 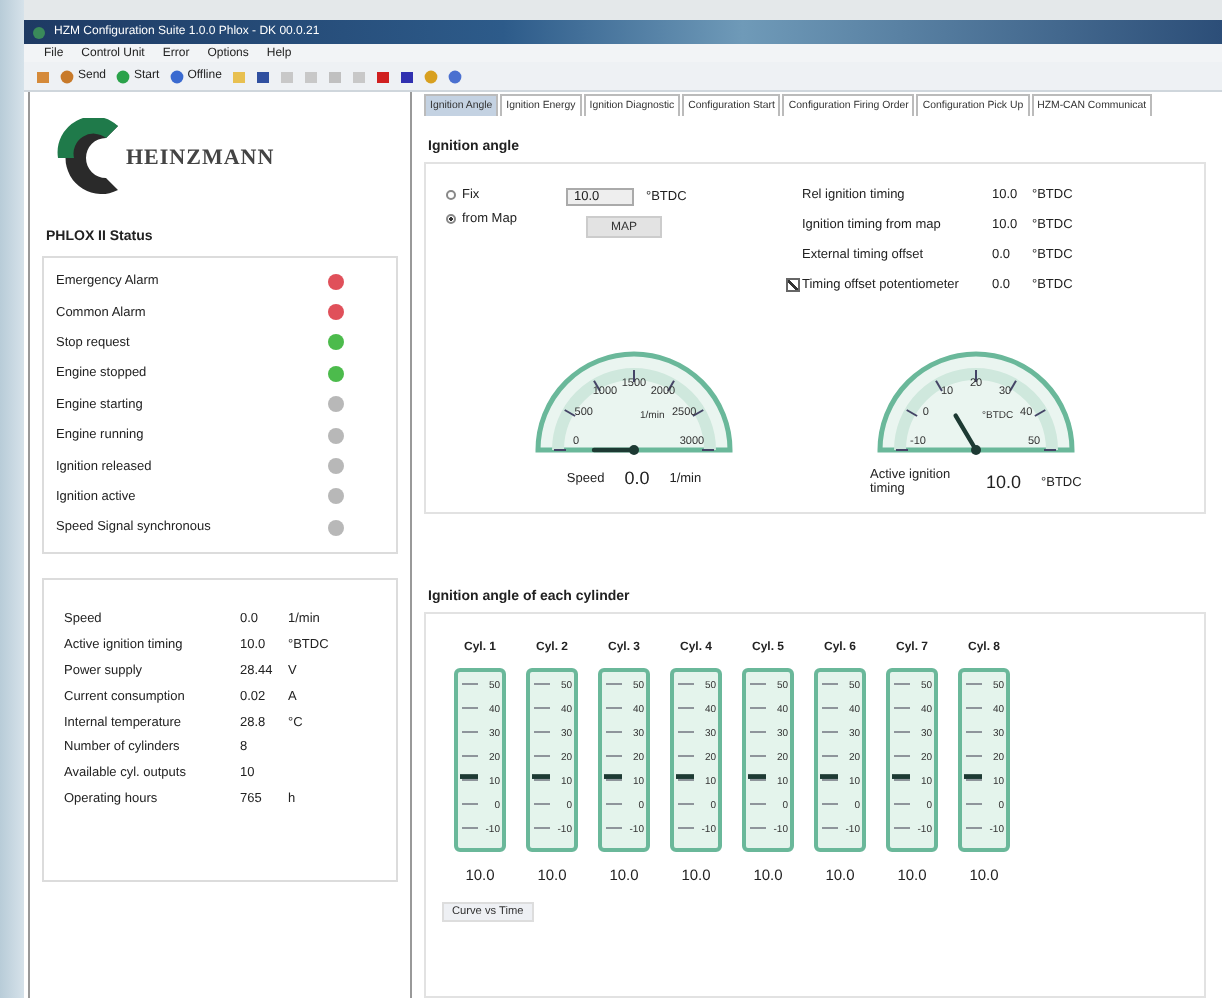 What do you see at coordinates (39, 32) in the screenshot?
I see `app-icon` at bounding box center [39, 32].